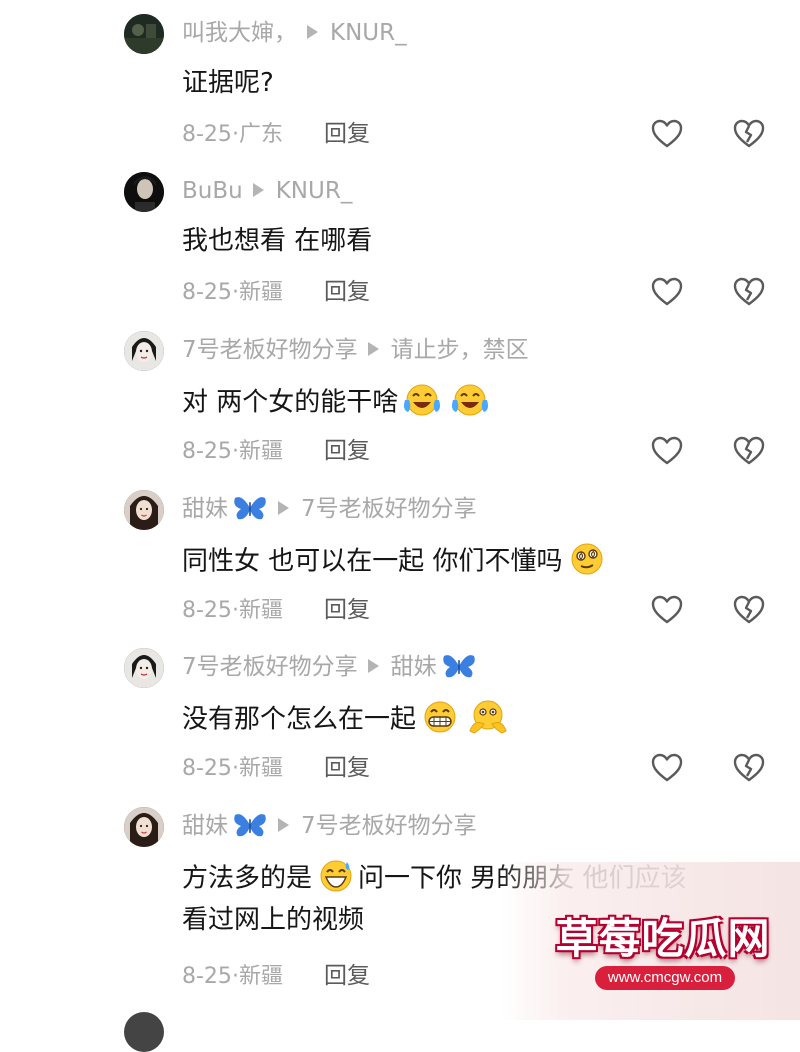 The image size is (800, 1052). I want to click on reply-to-username: 请止步，禁区, so click(460, 350).